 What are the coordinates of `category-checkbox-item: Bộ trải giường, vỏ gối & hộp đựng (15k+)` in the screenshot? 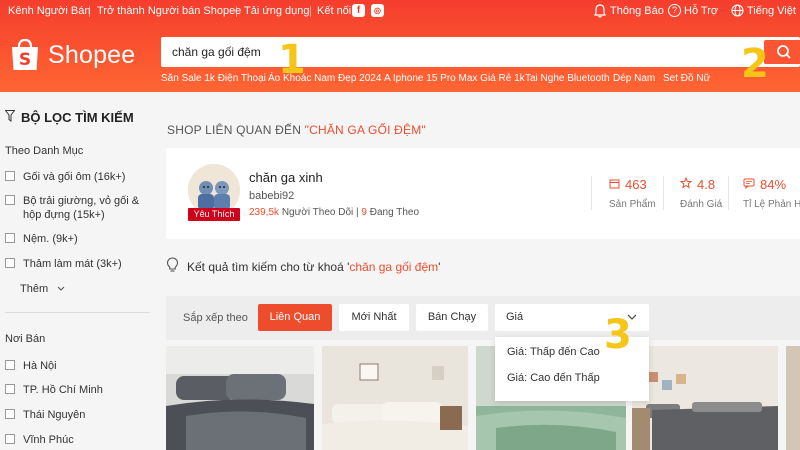 It's located at (72, 208).